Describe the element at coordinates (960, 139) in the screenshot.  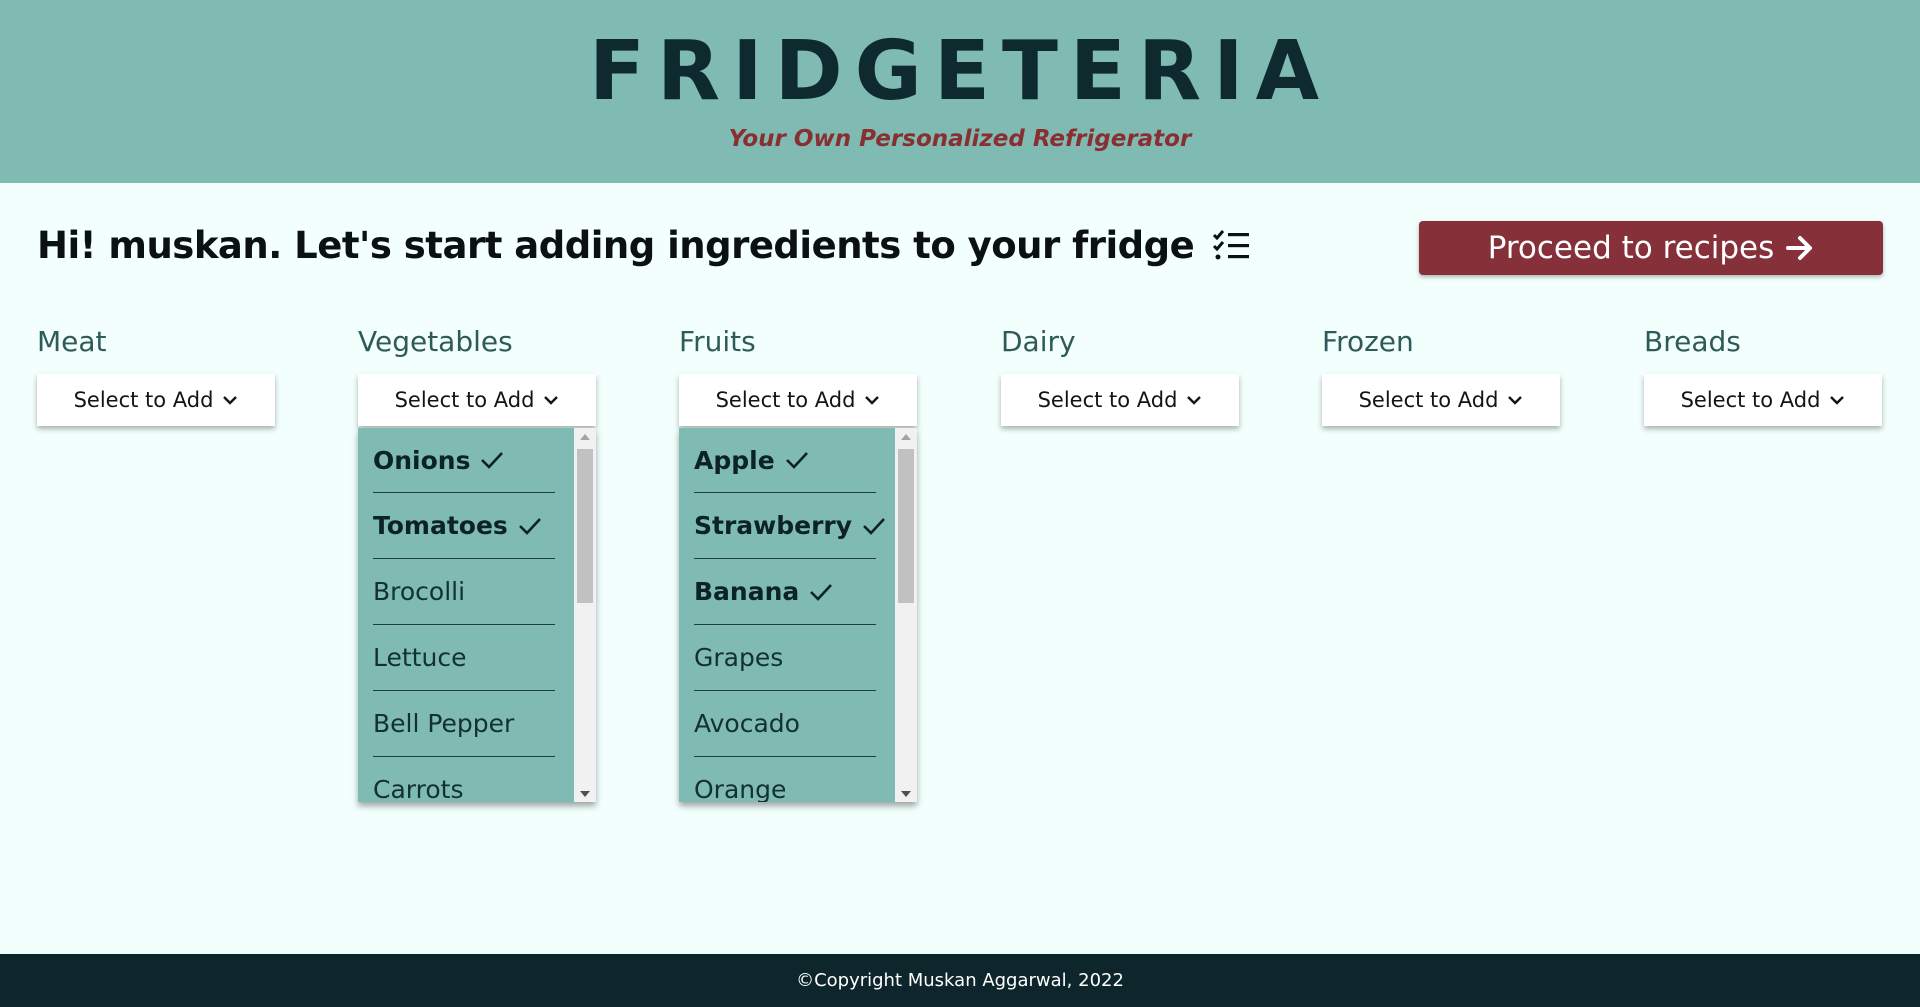
I see `brand-tagline: Your Own Personalized Refrigerator` at that location.